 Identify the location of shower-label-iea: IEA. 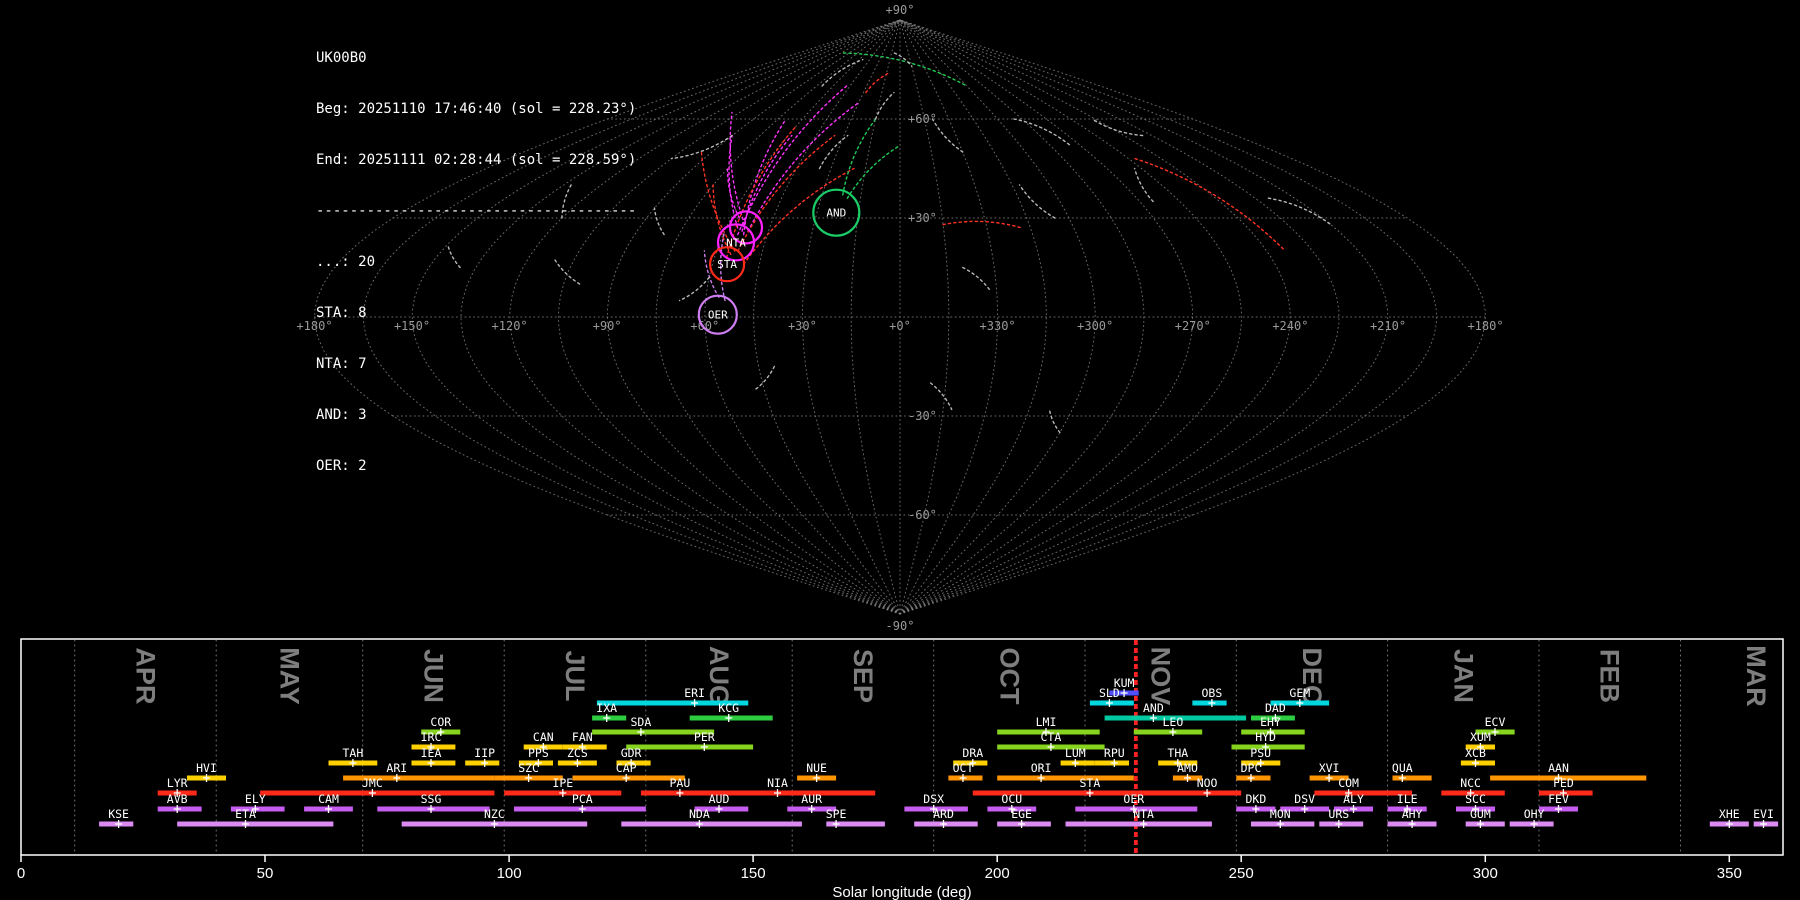
(431, 753).